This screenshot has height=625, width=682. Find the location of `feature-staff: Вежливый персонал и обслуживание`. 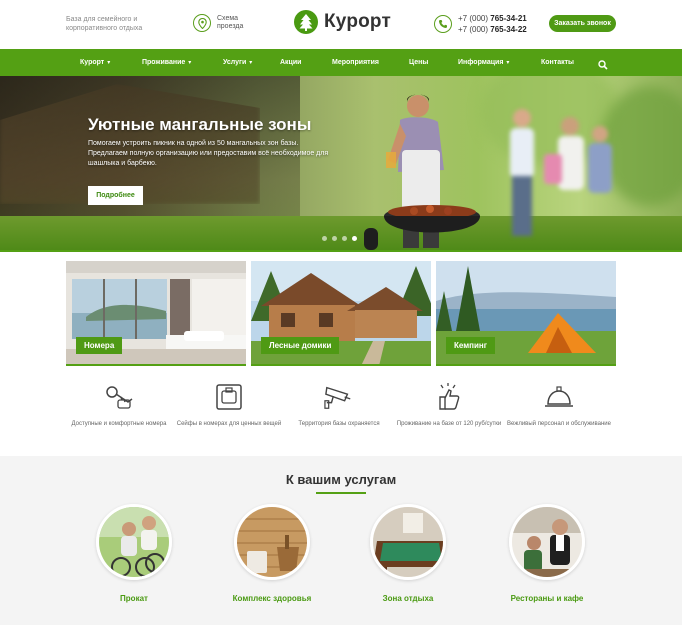

feature-staff: Вежливый персонал и обслуживание is located at coordinates (559, 405).